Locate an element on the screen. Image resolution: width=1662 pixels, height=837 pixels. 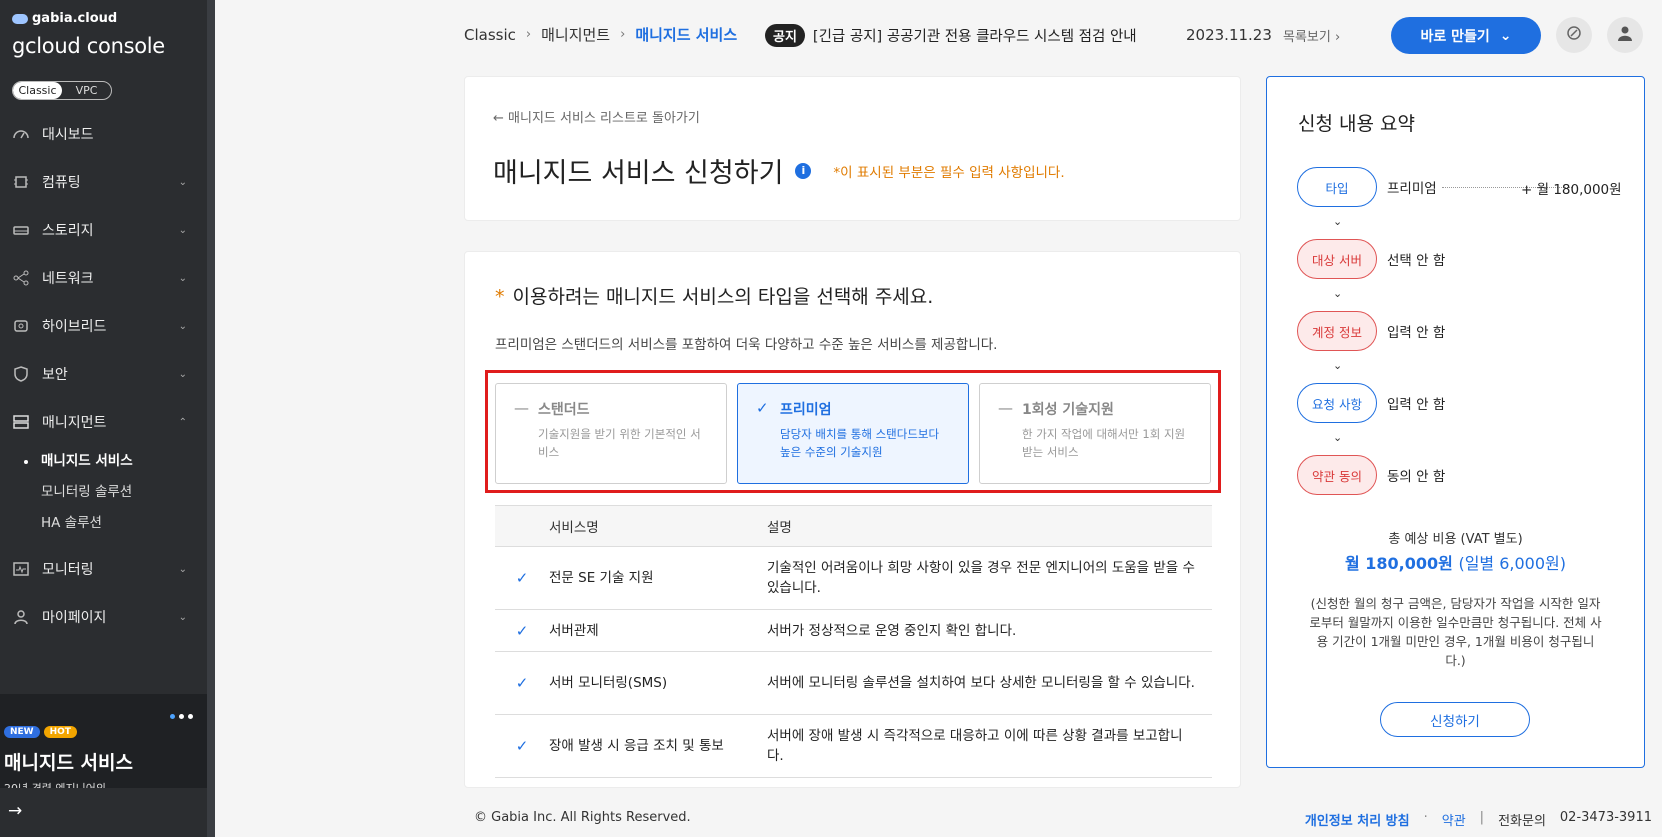
console-title: gcloud console is located at coordinates (88, 46).